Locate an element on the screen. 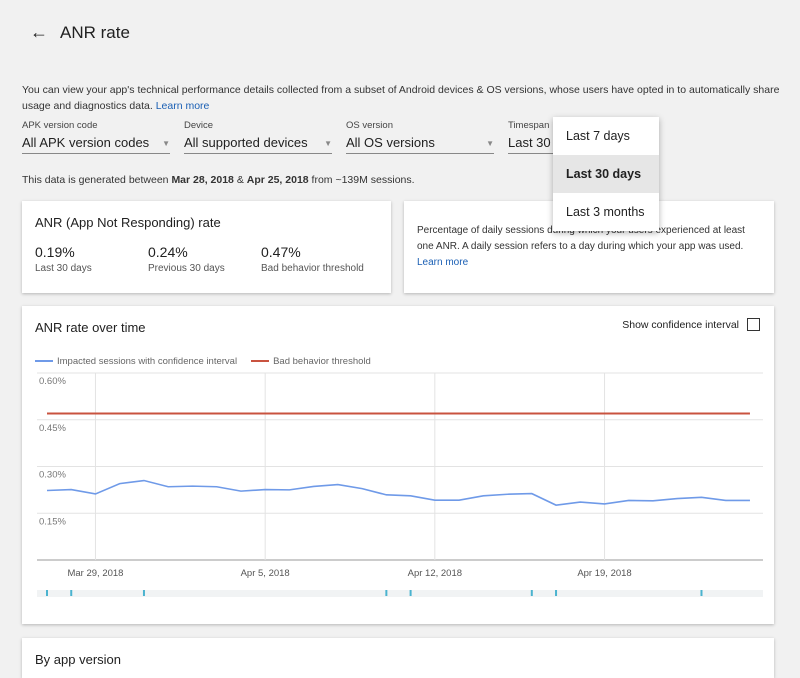 The height and width of the screenshot is (678, 800). section-title: By app version is located at coordinates (78, 659).